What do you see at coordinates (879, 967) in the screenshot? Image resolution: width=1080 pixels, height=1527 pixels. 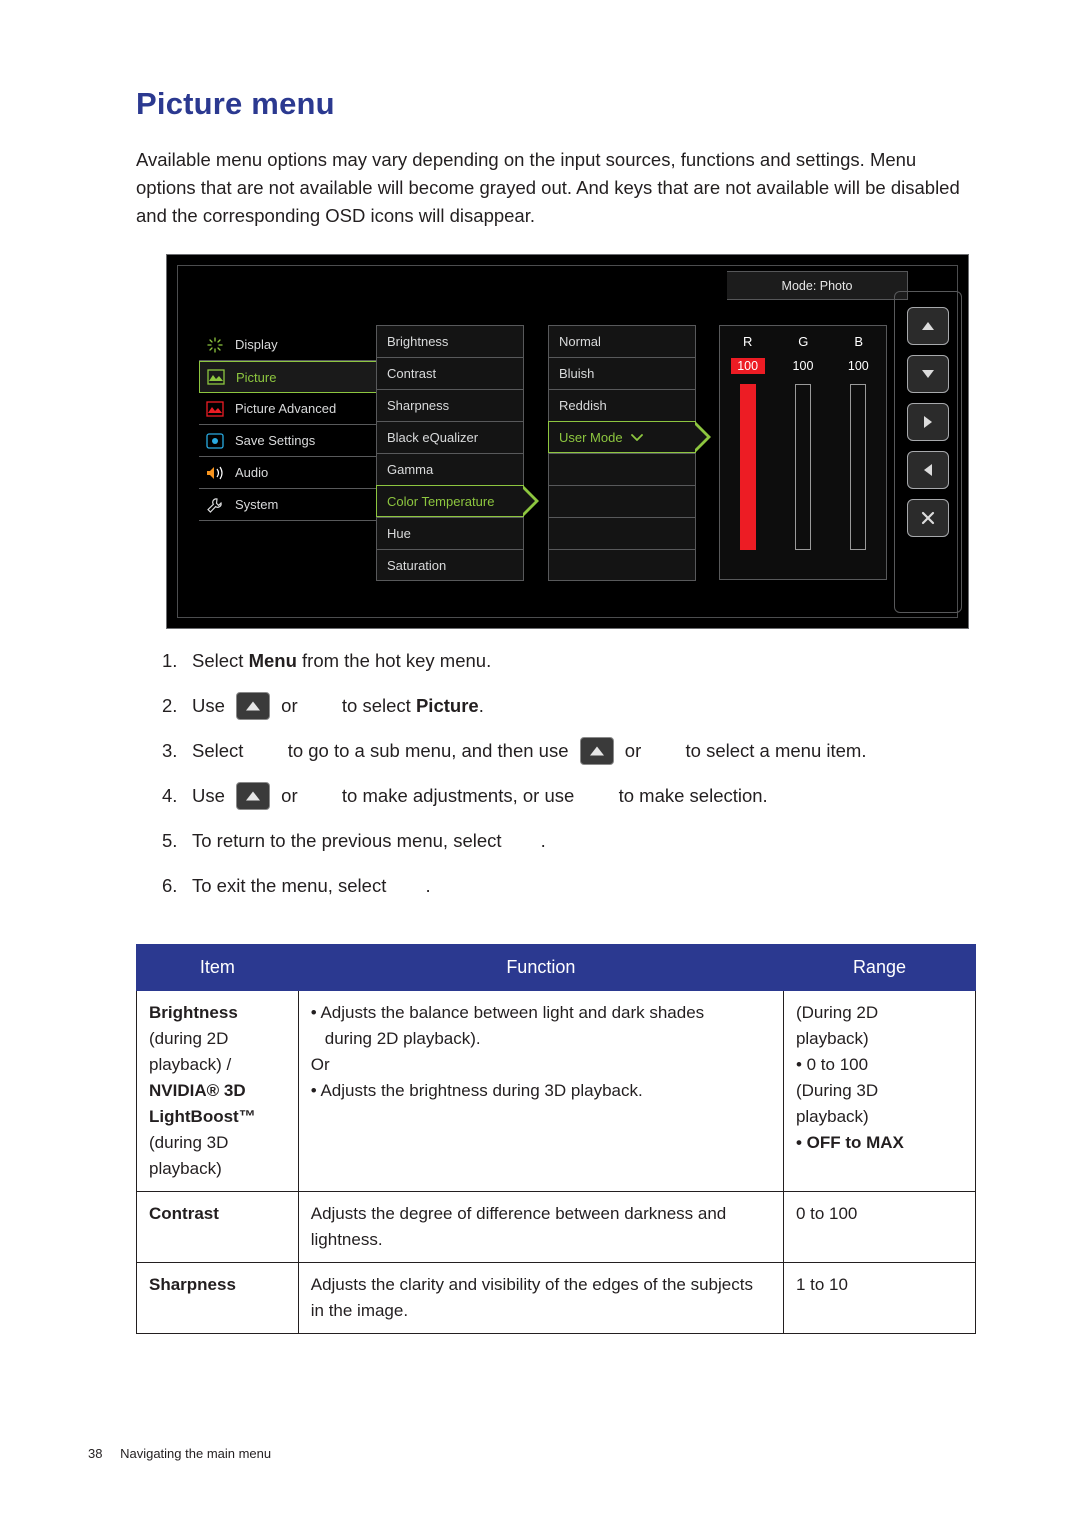 I see `table-header-range: Range` at bounding box center [879, 967].